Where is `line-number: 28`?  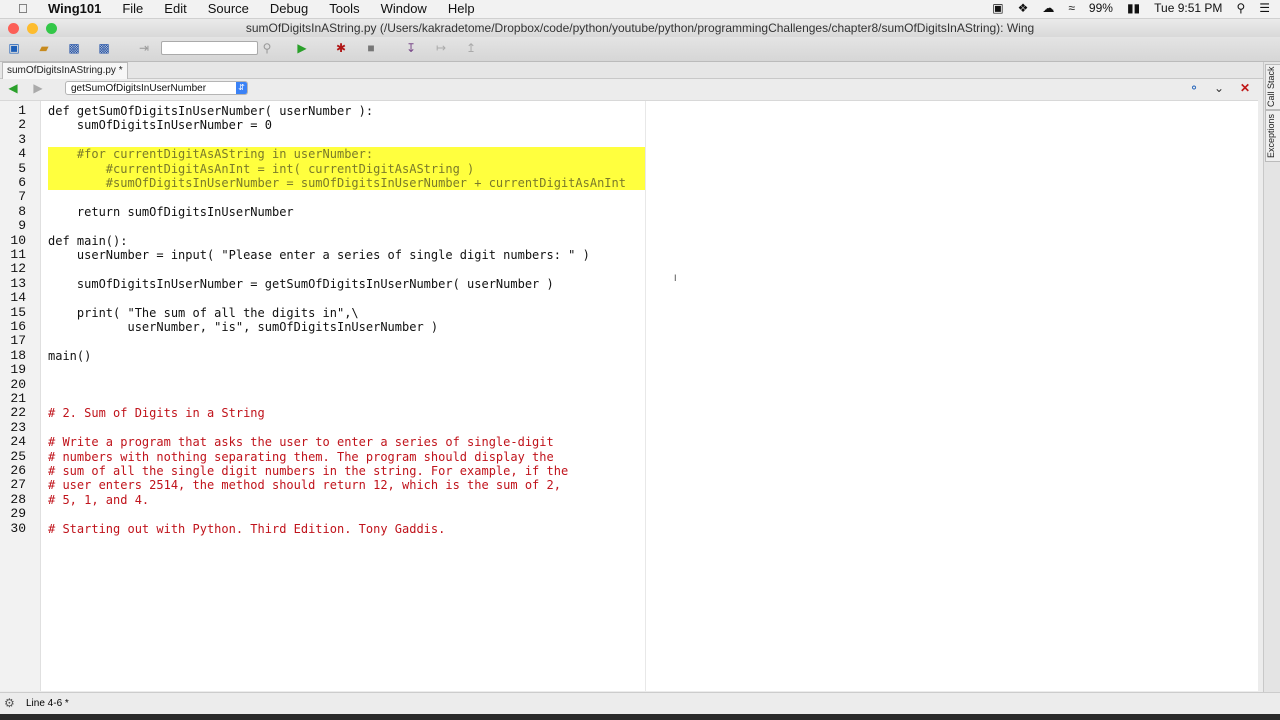
line-number: 28 is located at coordinates (18, 499).